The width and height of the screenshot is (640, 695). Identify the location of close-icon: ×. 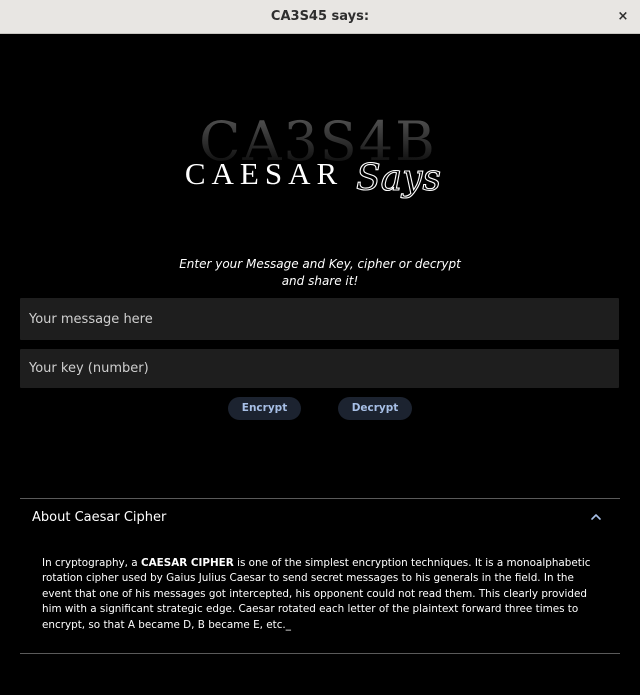
(623, 17).